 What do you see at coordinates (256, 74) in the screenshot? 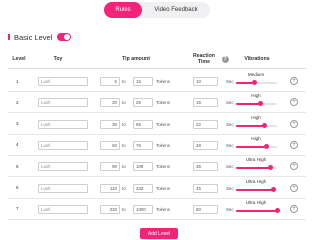
I see `vibration-level-label: Medium` at bounding box center [256, 74].